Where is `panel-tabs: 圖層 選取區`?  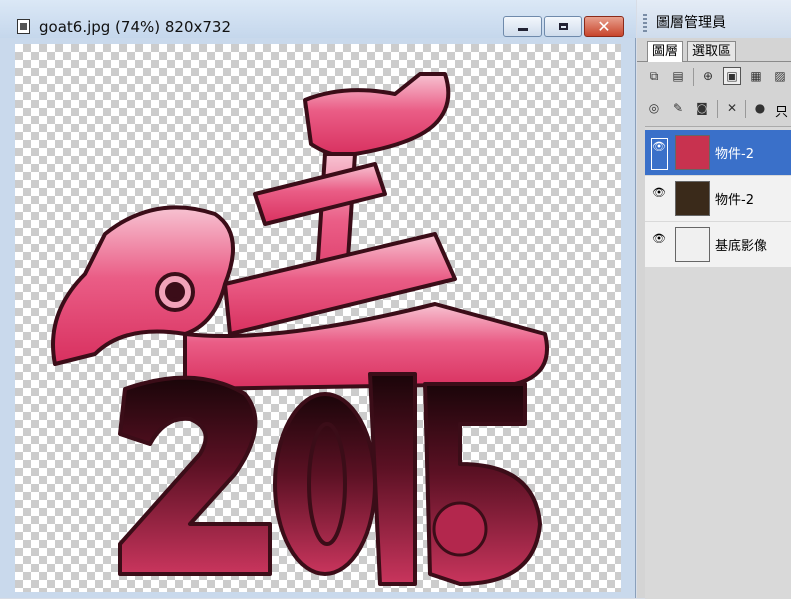
panel-tabs: 圖層 選取區 is located at coordinates (714, 50).